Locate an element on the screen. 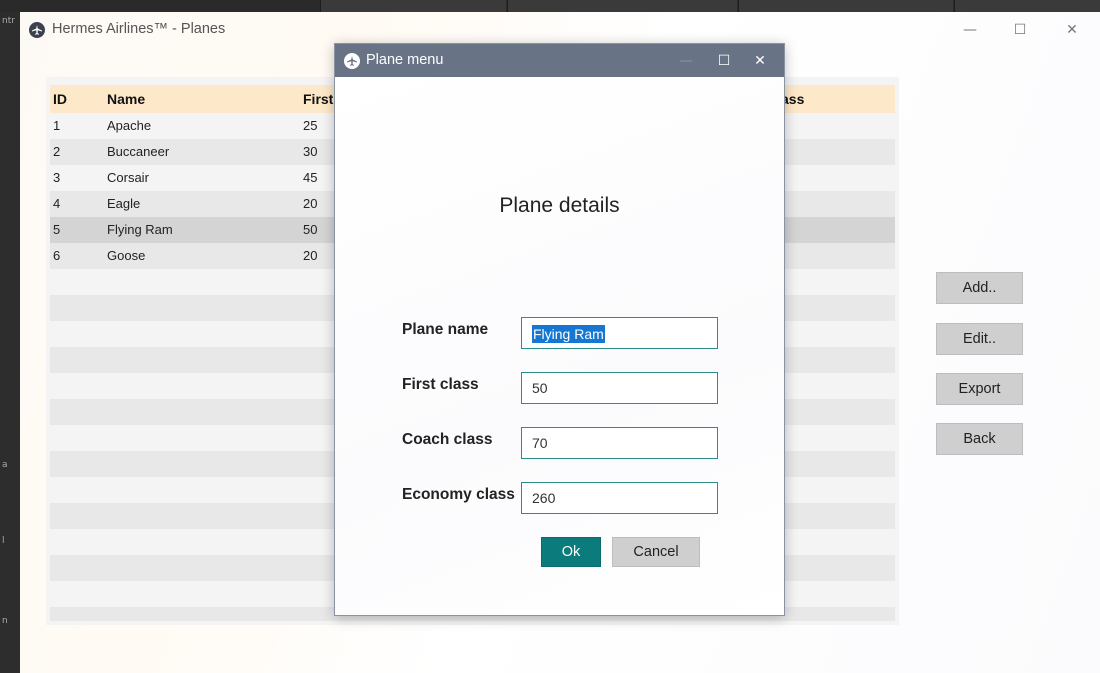 This screenshot has width=1100, height=673. coach-class-label: Coach class is located at coordinates (447, 439).